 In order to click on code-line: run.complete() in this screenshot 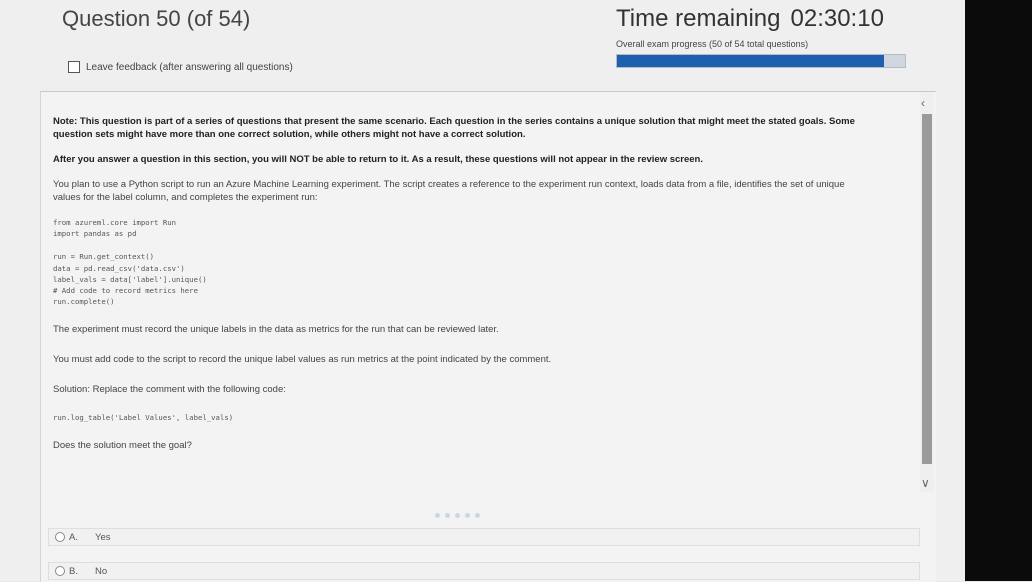, I will do `click(84, 302)`.